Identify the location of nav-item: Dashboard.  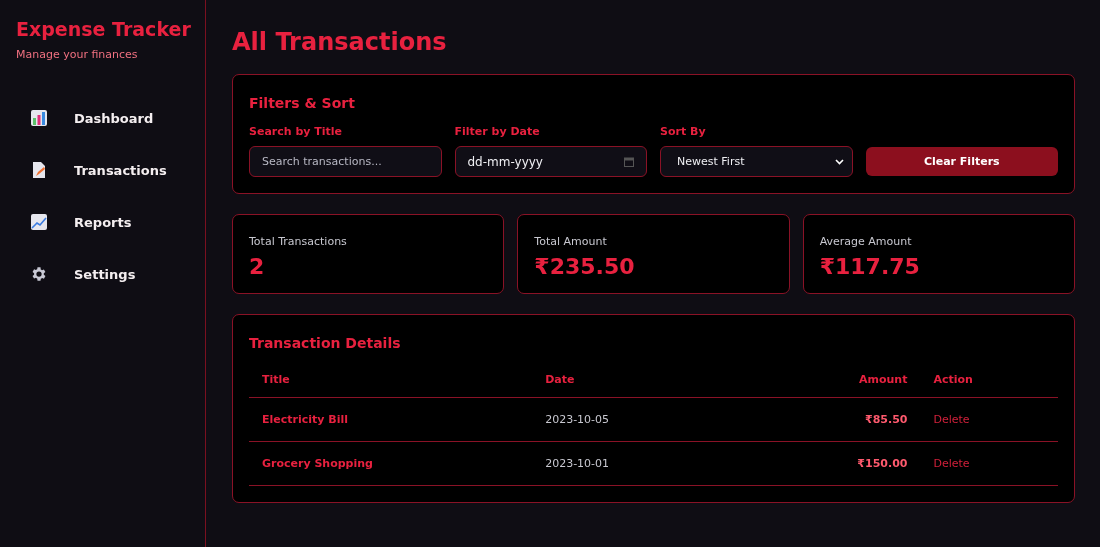
(102, 118).